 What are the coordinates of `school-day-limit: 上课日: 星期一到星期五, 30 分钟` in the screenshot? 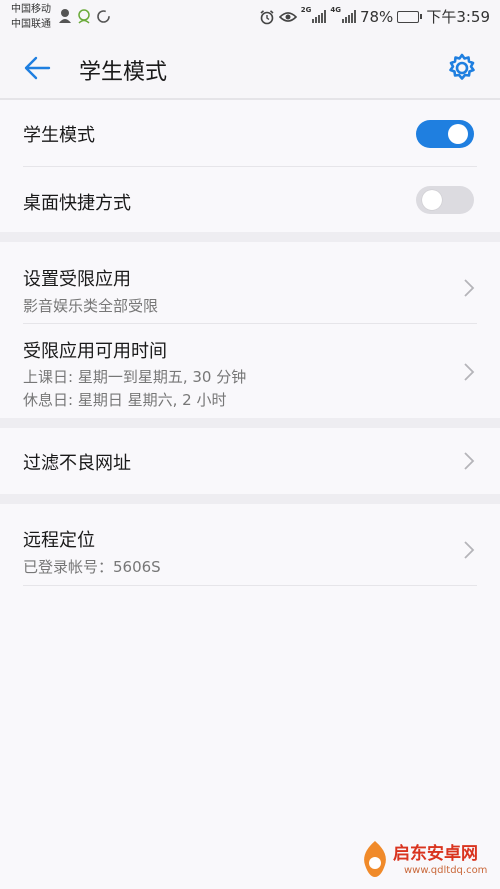 It's located at (135, 377).